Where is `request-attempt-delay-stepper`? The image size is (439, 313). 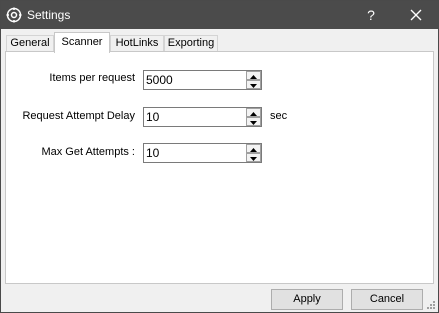 request-attempt-delay-stepper is located at coordinates (202, 117).